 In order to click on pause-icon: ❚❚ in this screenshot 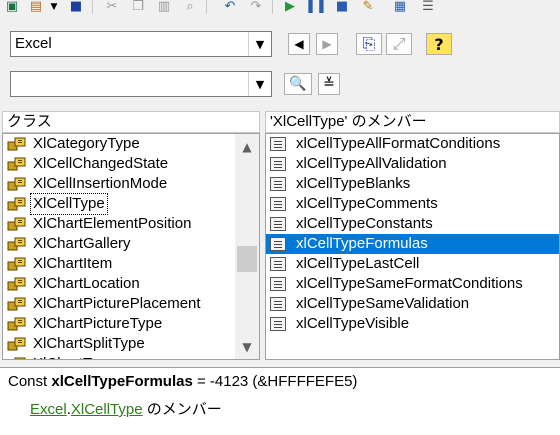, I will do `click(316, 7)`.